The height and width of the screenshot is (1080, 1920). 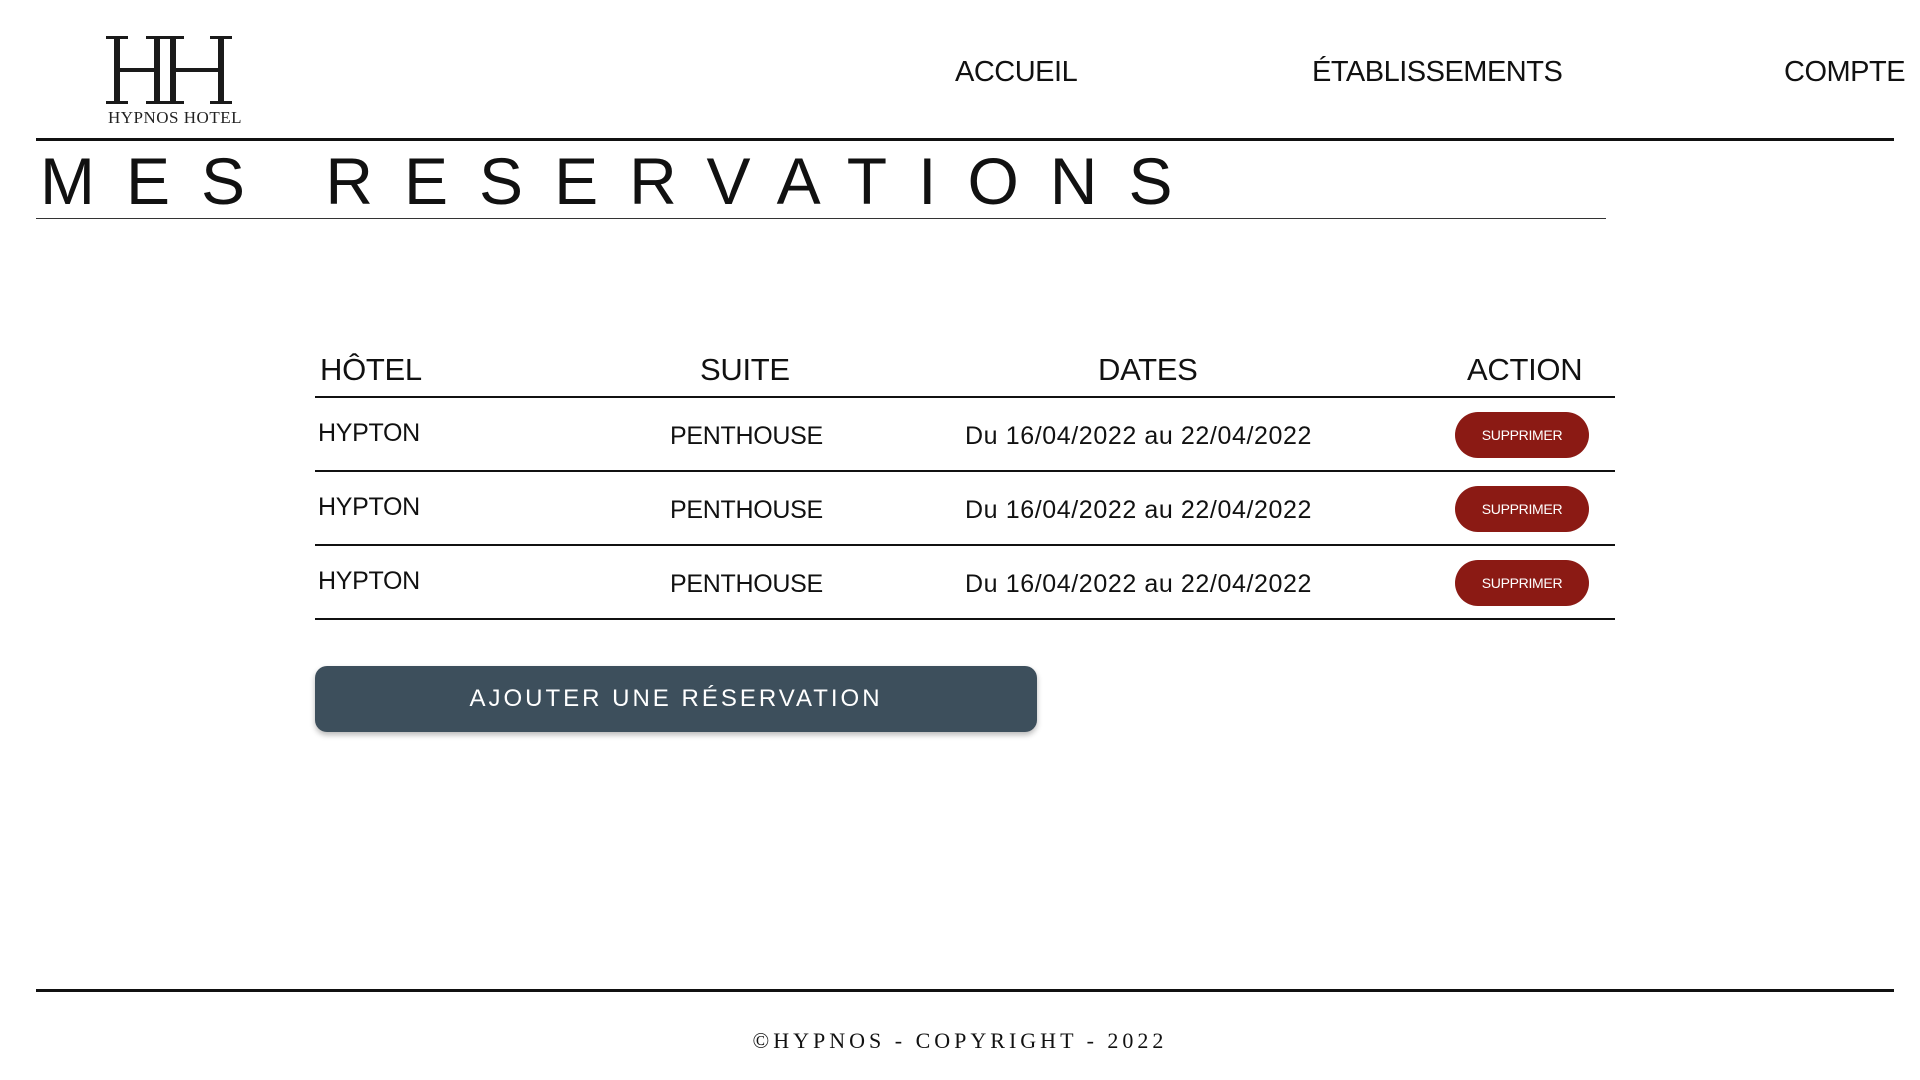 I want to click on column-header-hotel: HÔTEL, so click(x=371, y=369).